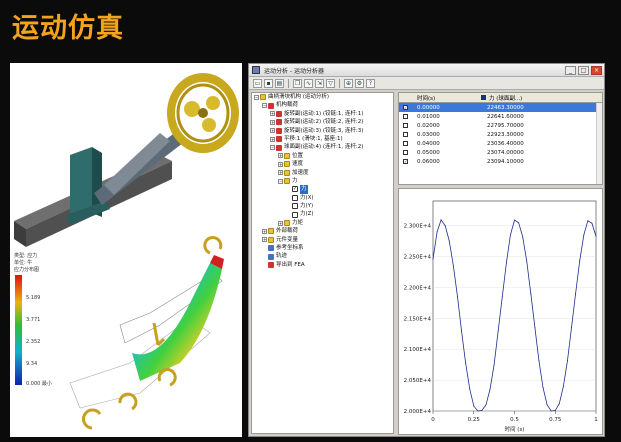  Describe the element at coordinates (322, 256) in the screenshot. I see `tree-item: 轨迹` at that location.